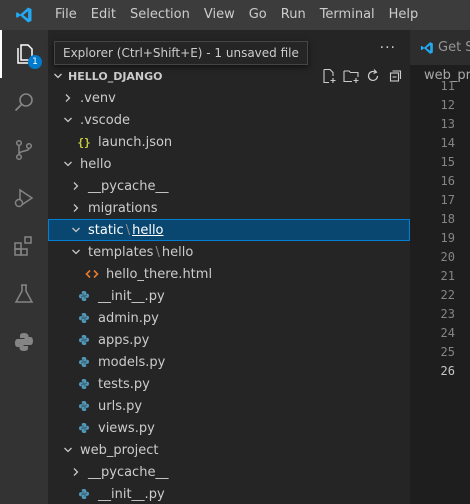 The image size is (470, 504). What do you see at coordinates (229, 406) in the screenshot?
I see `file-item: urls.py` at bounding box center [229, 406].